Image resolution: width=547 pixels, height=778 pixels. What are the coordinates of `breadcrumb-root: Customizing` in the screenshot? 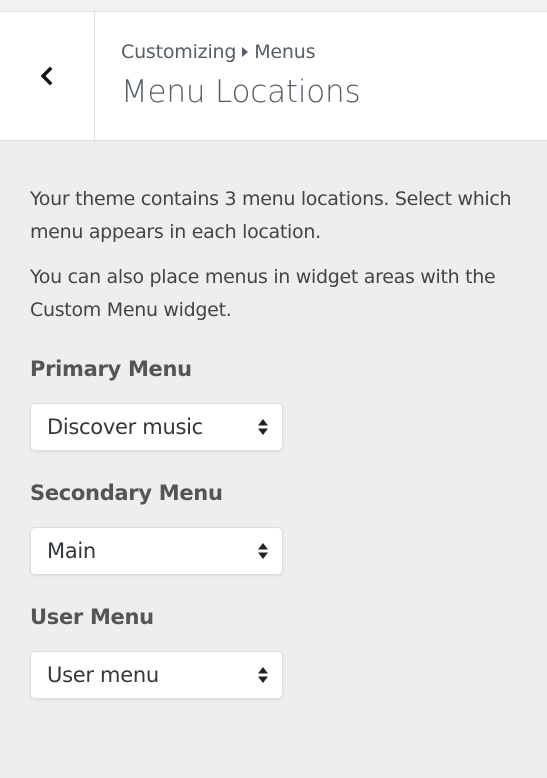 It's located at (179, 52).